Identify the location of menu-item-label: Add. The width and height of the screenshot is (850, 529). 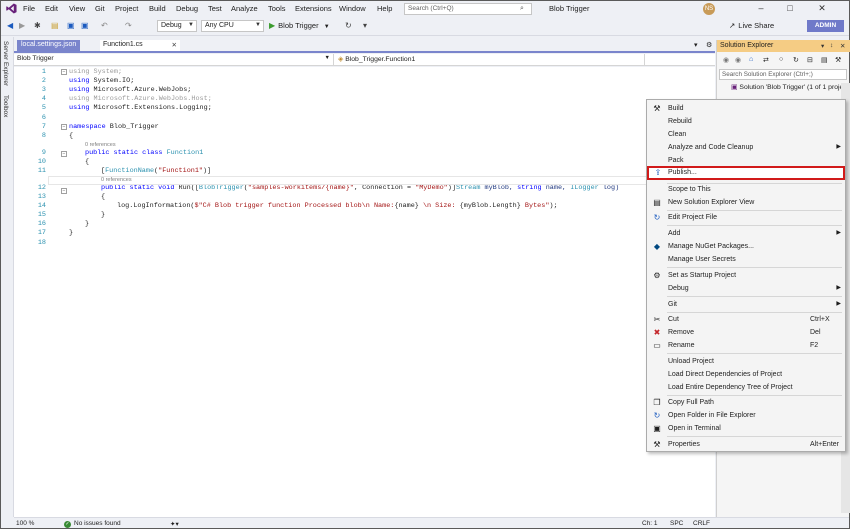
(674, 233).